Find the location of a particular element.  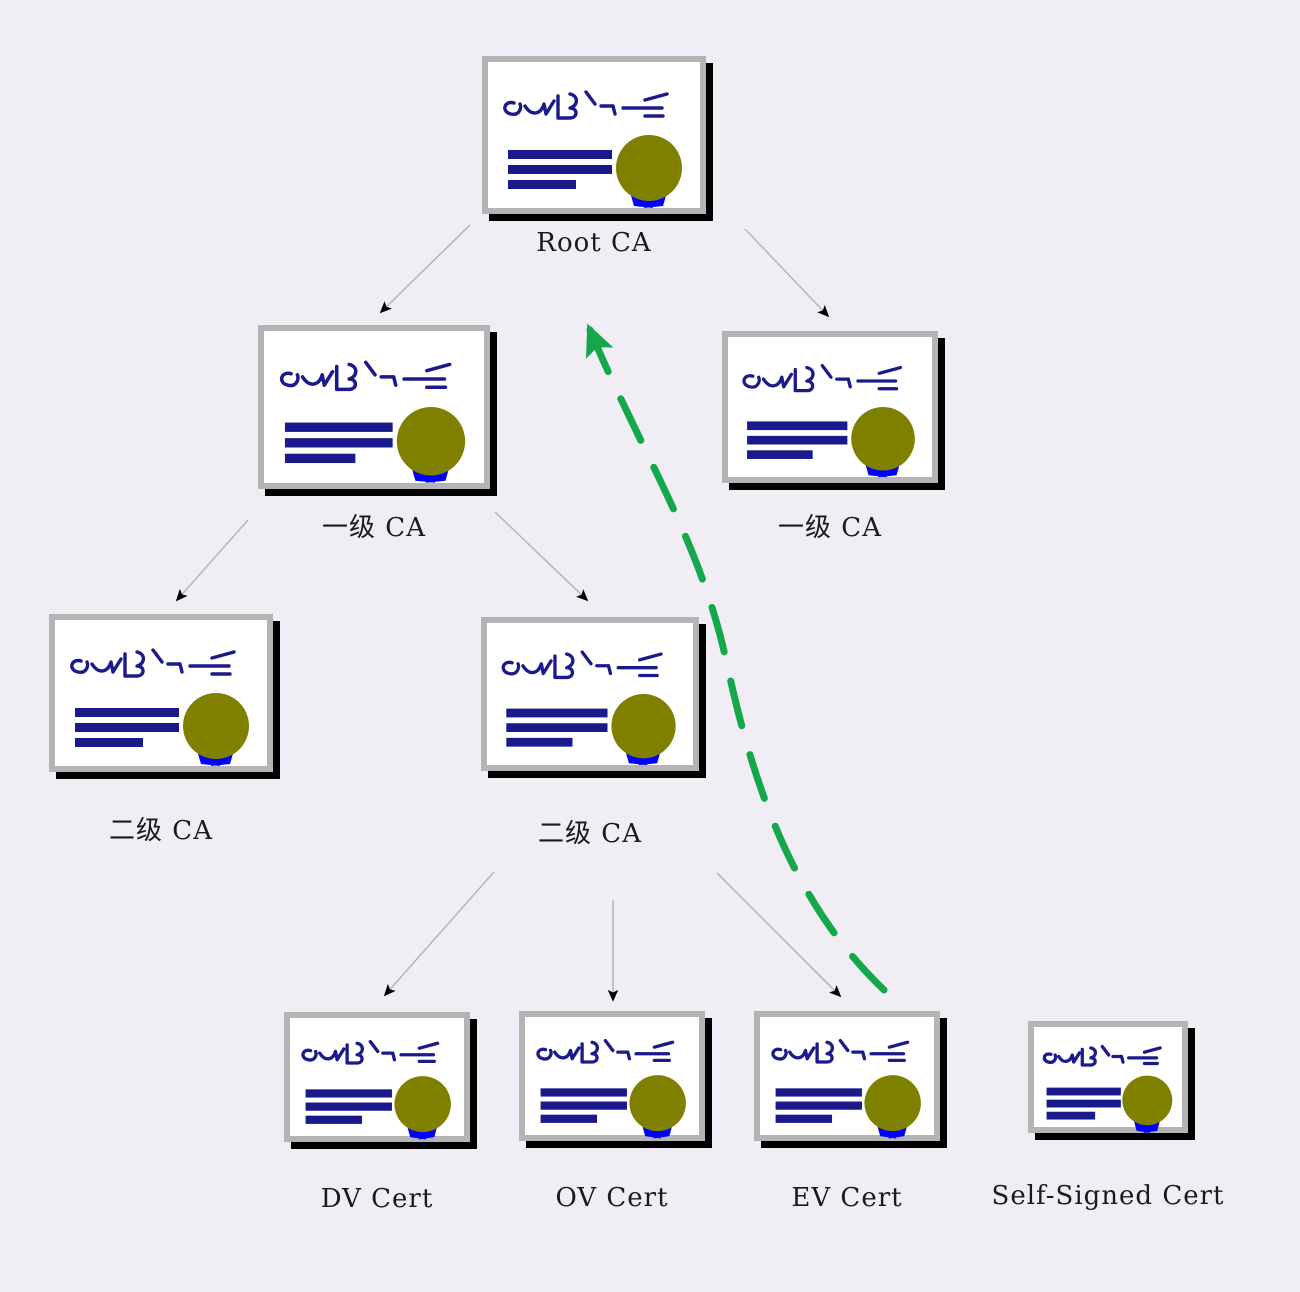

edge-subordinate-2-to-ev is located at coordinates (779, 935).